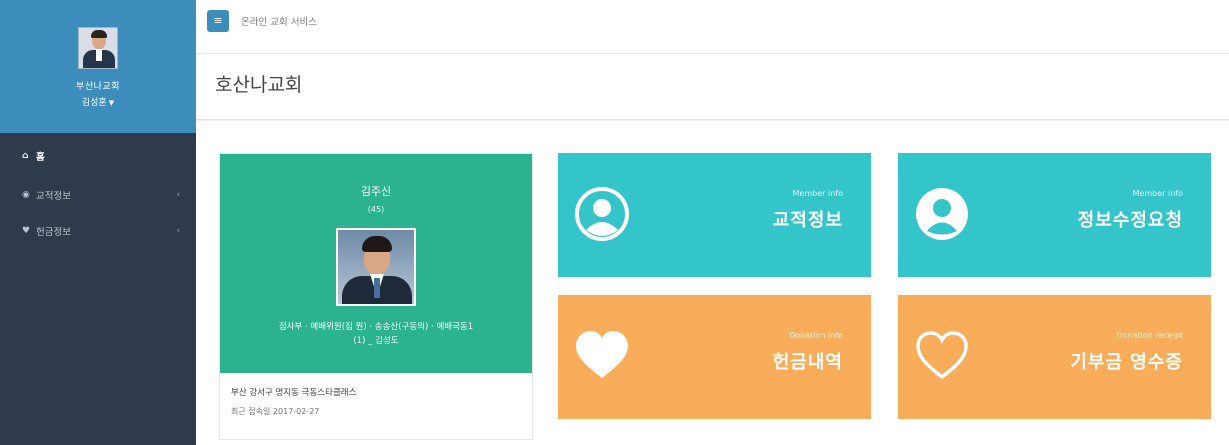 This screenshot has height=445, width=1229. What do you see at coordinates (376, 327) in the screenshot?
I see `profile-detail-line: 집사부 · 예배위원(집 원) · 송송산(구동의) · 예배국동1` at bounding box center [376, 327].